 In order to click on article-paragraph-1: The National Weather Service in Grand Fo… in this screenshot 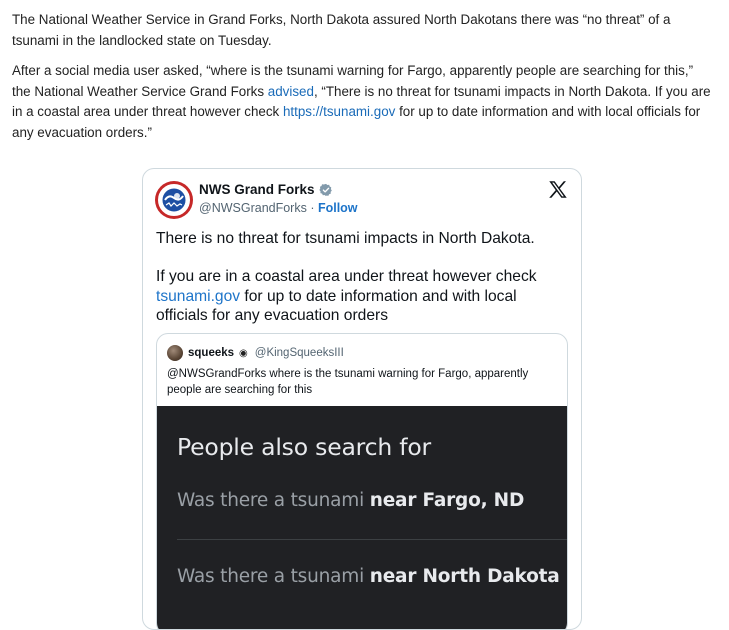, I will do `click(341, 30)`.